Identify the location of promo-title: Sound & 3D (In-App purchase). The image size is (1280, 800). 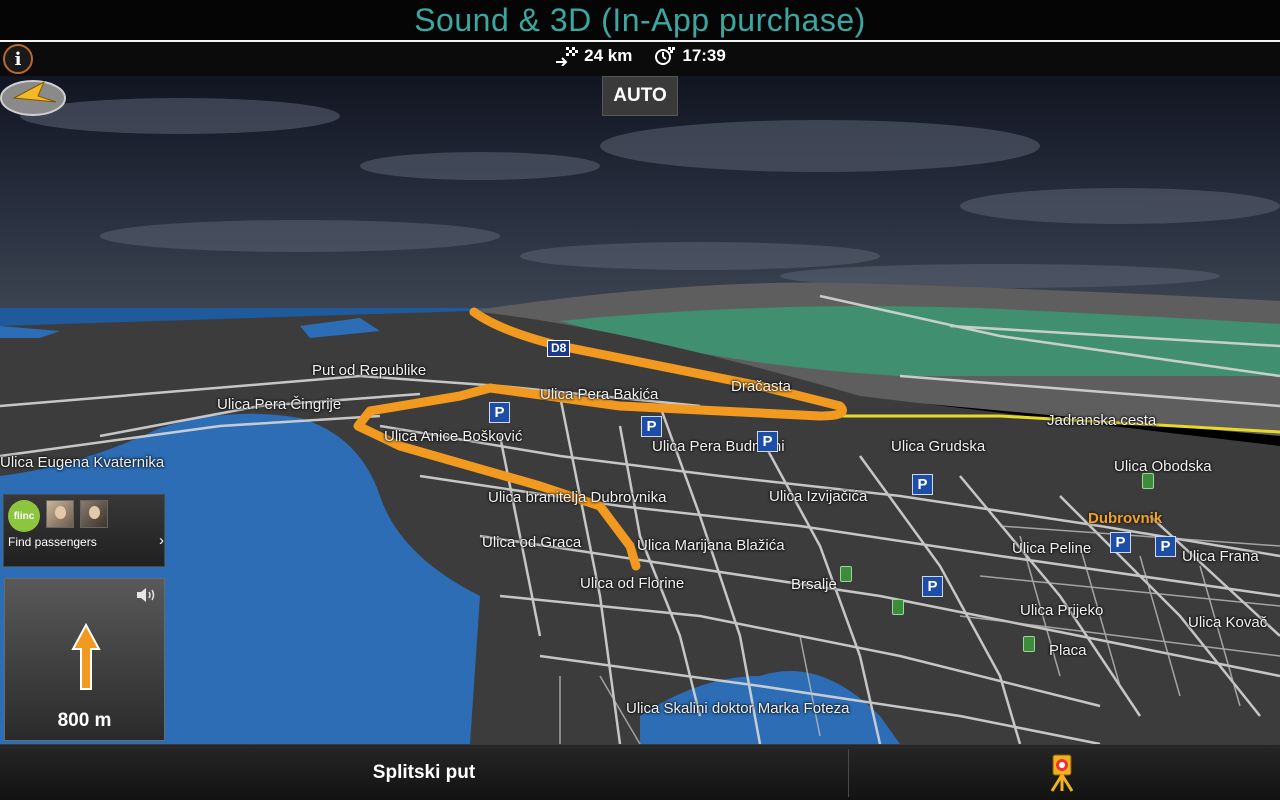
(640, 19).